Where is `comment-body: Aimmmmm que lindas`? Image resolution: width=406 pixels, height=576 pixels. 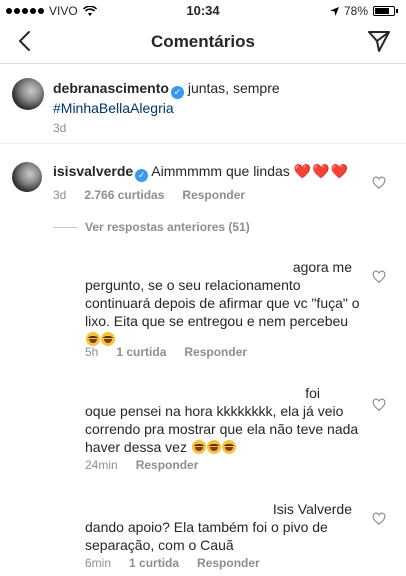 comment-body: Aimmmmm que lindas is located at coordinates (220, 171).